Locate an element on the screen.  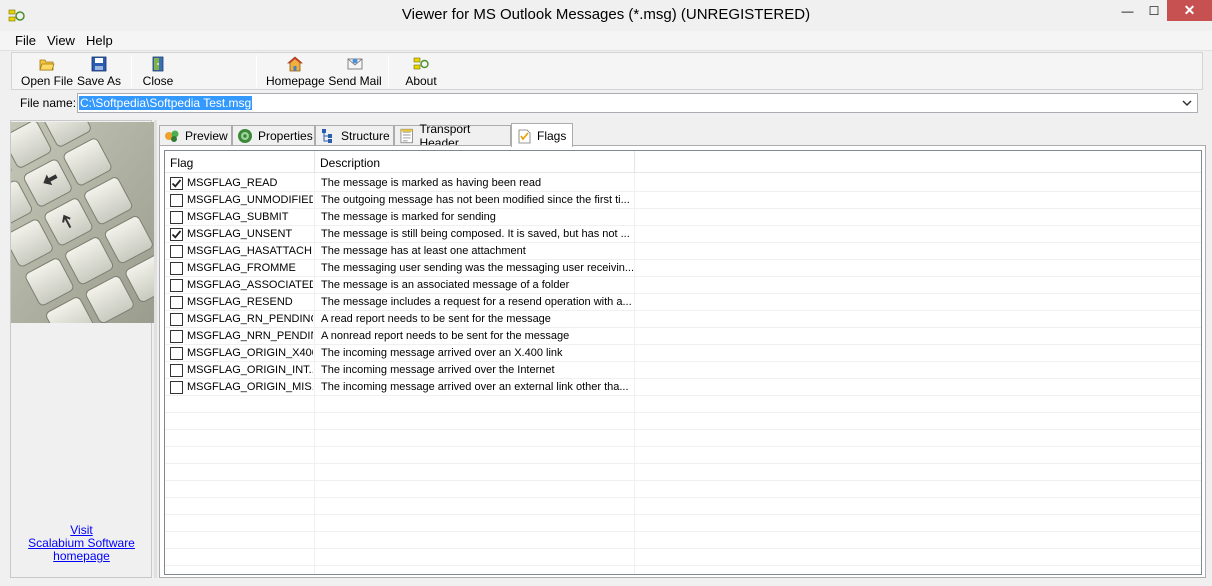
flag-name: MSGFLAG_HASATTACH is located at coordinates (249, 251).